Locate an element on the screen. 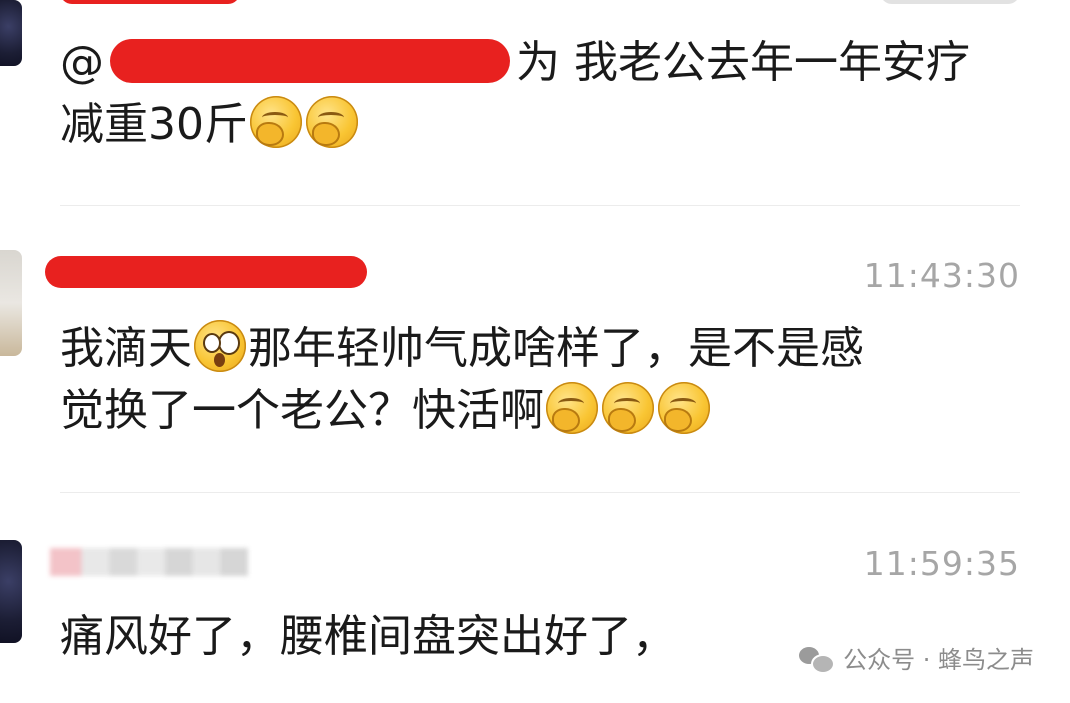  surprised-emoji-icon is located at coordinates (220, 346).